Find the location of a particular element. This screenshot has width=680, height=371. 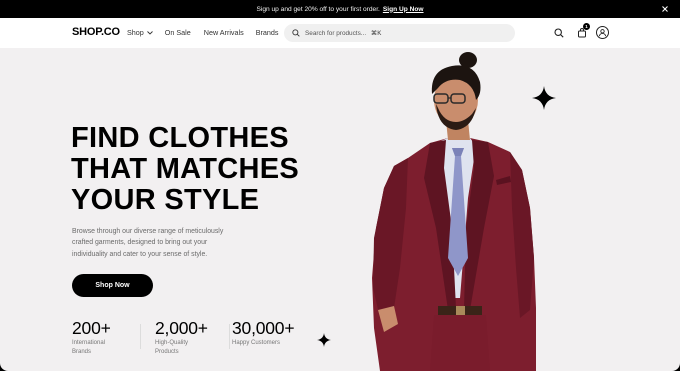

user-icon is located at coordinates (602, 32).